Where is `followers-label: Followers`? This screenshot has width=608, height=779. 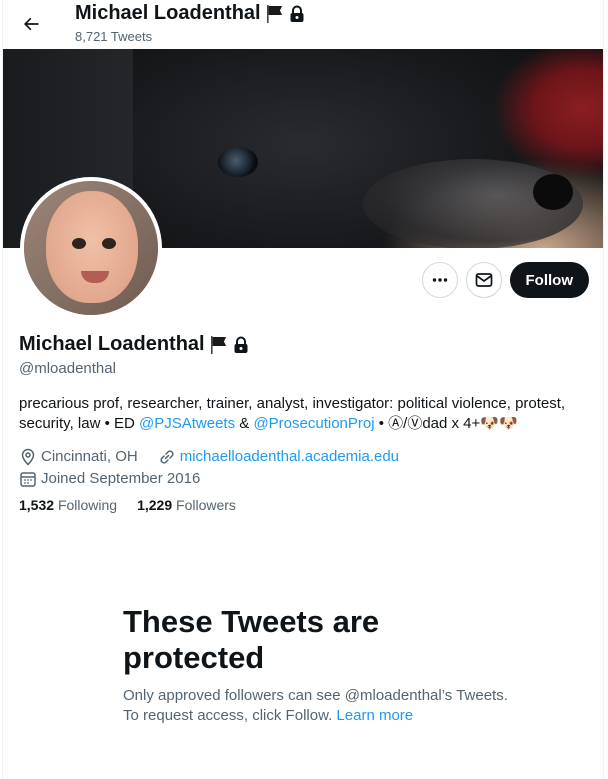 followers-label: Followers is located at coordinates (206, 505).